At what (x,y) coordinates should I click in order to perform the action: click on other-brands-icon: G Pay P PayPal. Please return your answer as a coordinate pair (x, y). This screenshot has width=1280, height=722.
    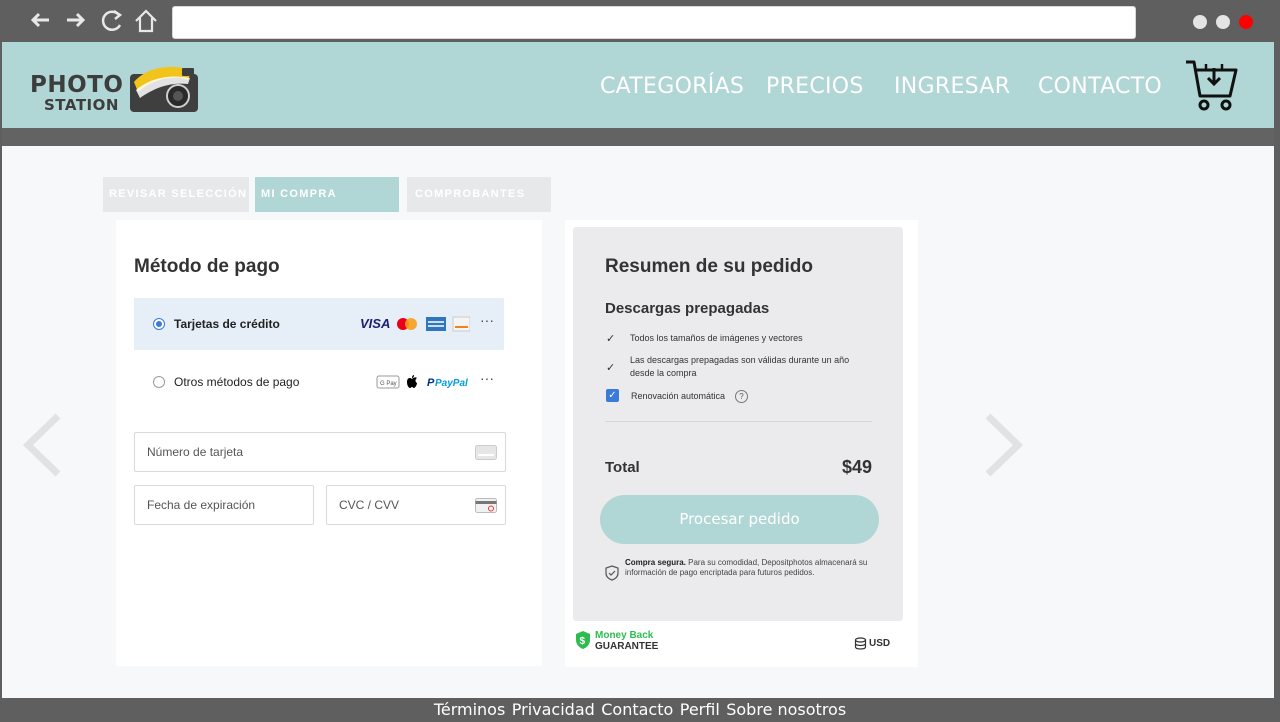
    Looking at the image, I should click on (422, 382).